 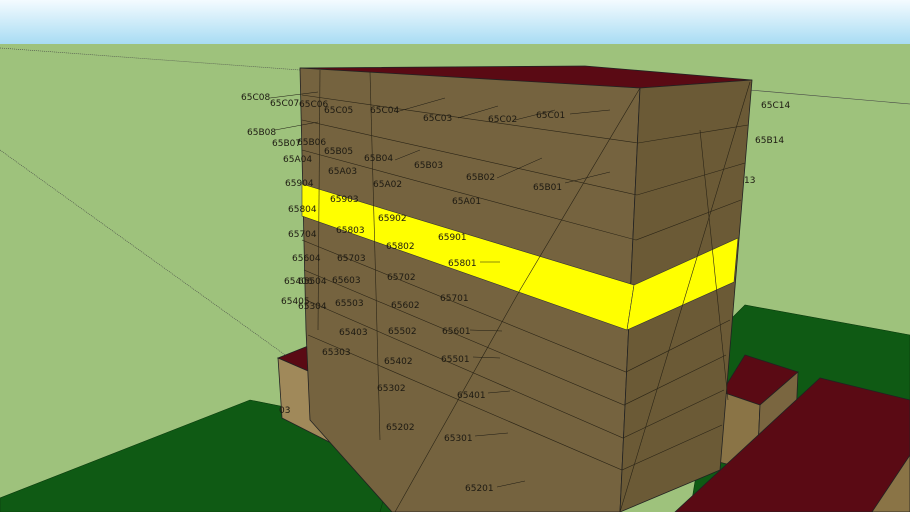 What do you see at coordinates (338, 111) in the screenshot?
I see `tag-65C05: 65C05` at bounding box center [338, 111].